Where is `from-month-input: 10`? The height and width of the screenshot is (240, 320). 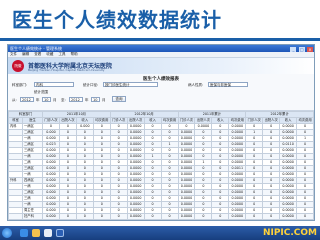 from-month-input: 10 is located at coordinates (46, 99).